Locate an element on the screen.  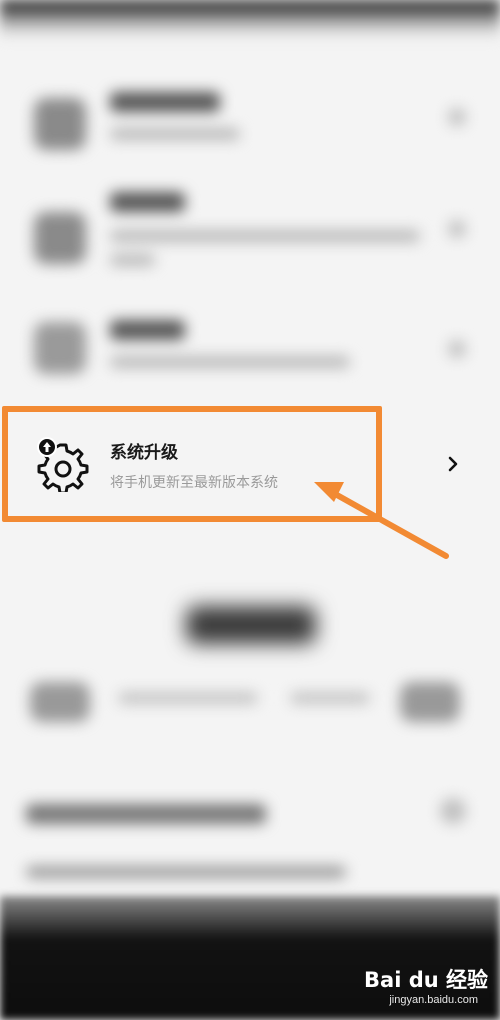
blurred-section-title is located at coordinates (251, 625).